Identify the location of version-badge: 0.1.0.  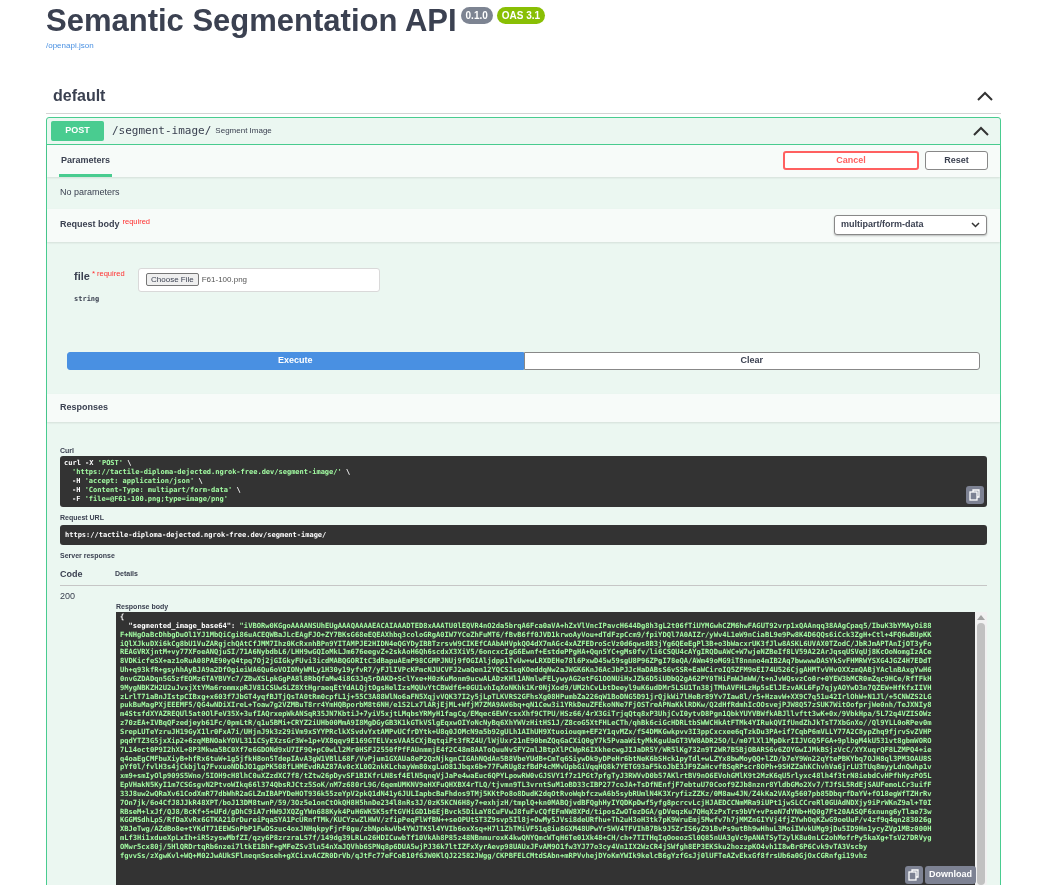
(476, 15).